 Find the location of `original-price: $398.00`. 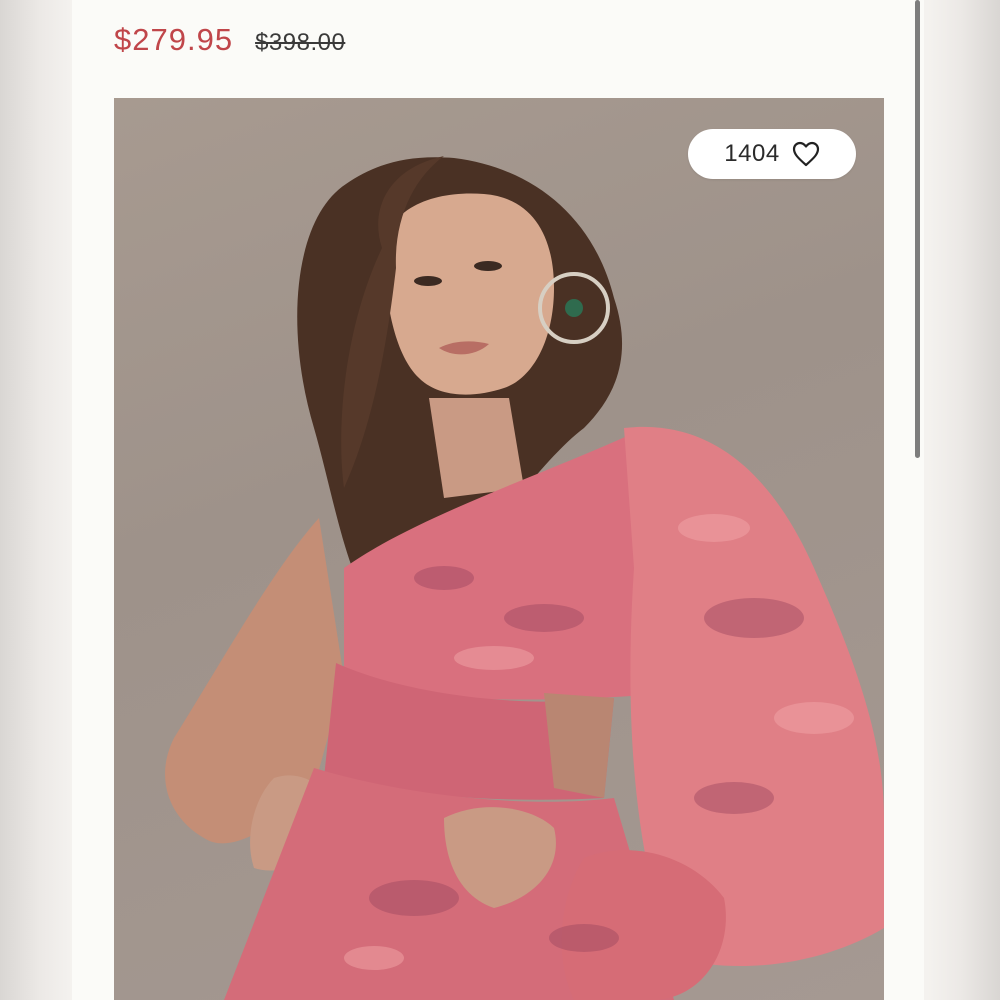

original-price: $398.00 is located at coordinates (300, 42).